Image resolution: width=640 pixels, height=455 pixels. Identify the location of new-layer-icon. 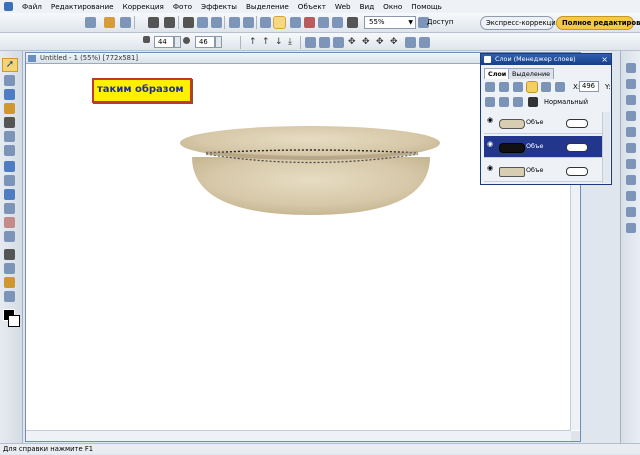
(490, 87).